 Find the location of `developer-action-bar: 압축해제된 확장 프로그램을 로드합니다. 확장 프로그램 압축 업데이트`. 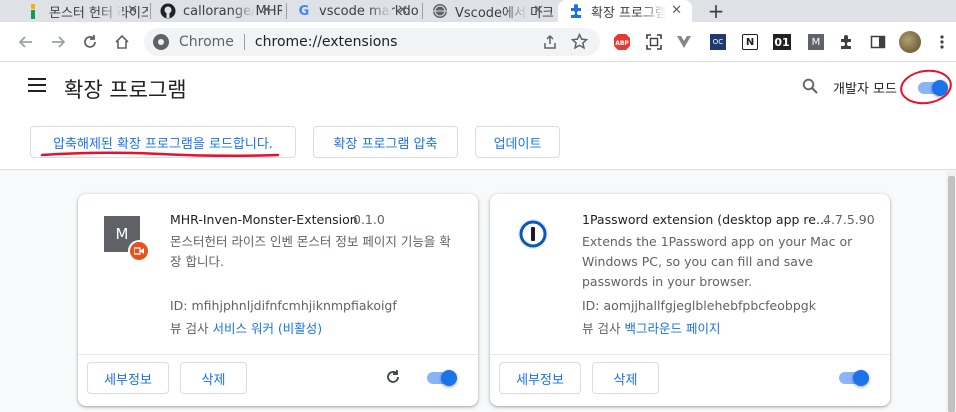

developer-action-bar: 압축해제된 확장 프로그램을 로드합니다. 확장 프로그램 압축 업데이트 is located at coordinates (478, 142).